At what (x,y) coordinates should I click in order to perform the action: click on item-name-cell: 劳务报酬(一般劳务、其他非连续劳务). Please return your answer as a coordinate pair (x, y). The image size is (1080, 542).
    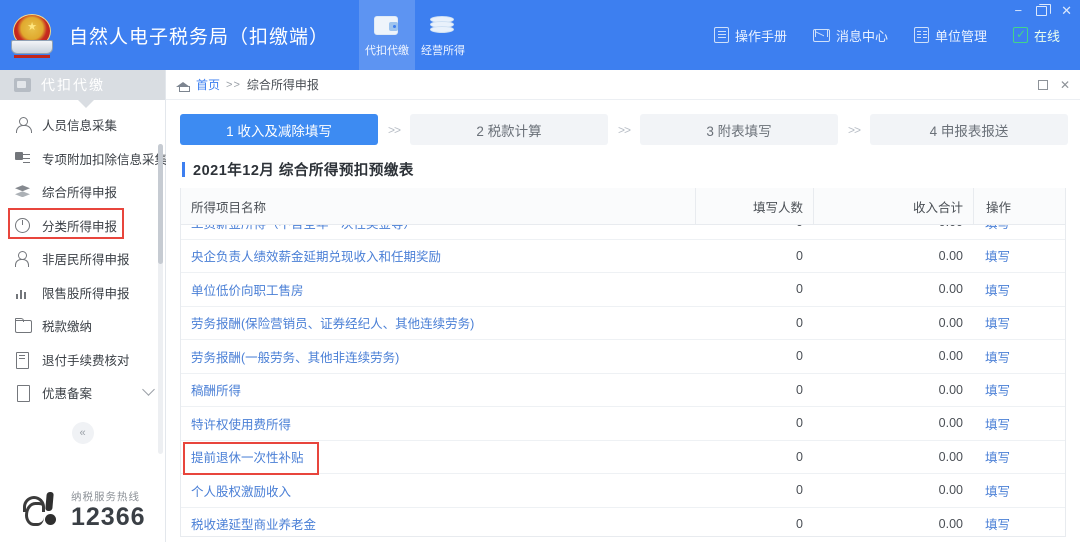
    Looking at the image, I should click on (438, 356).